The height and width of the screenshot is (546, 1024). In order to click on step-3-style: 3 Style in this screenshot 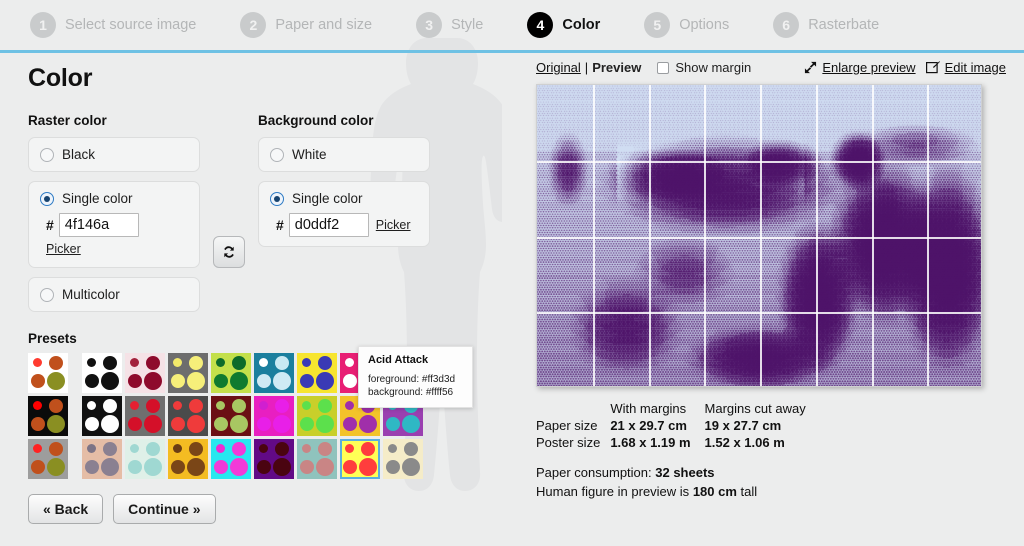, I will do `click(449, 25)`.